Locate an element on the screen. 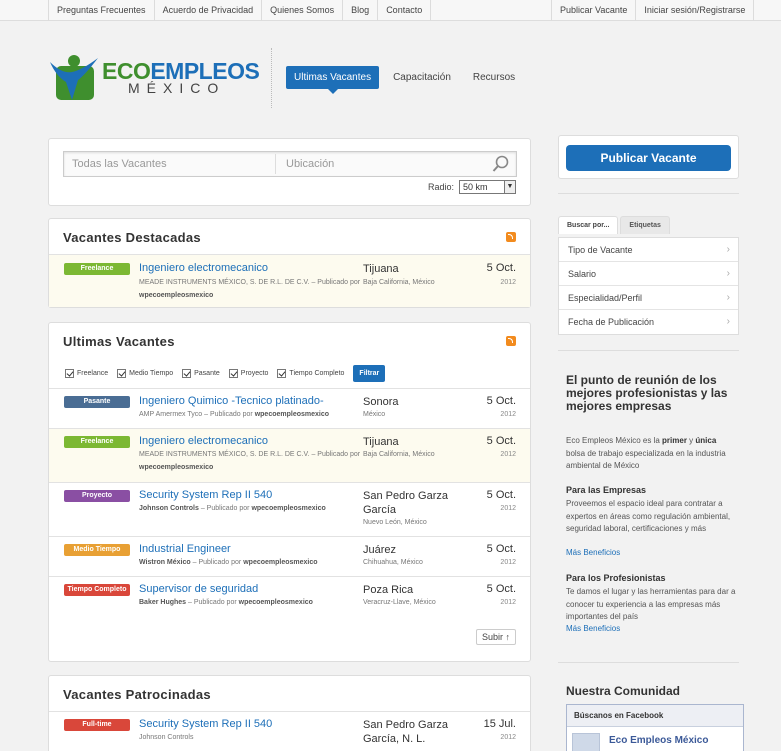 The width and height of the screenshot is (781, 751). search-bar: Todas las Vacantes Ubicación is located at coordinates (290, 164).